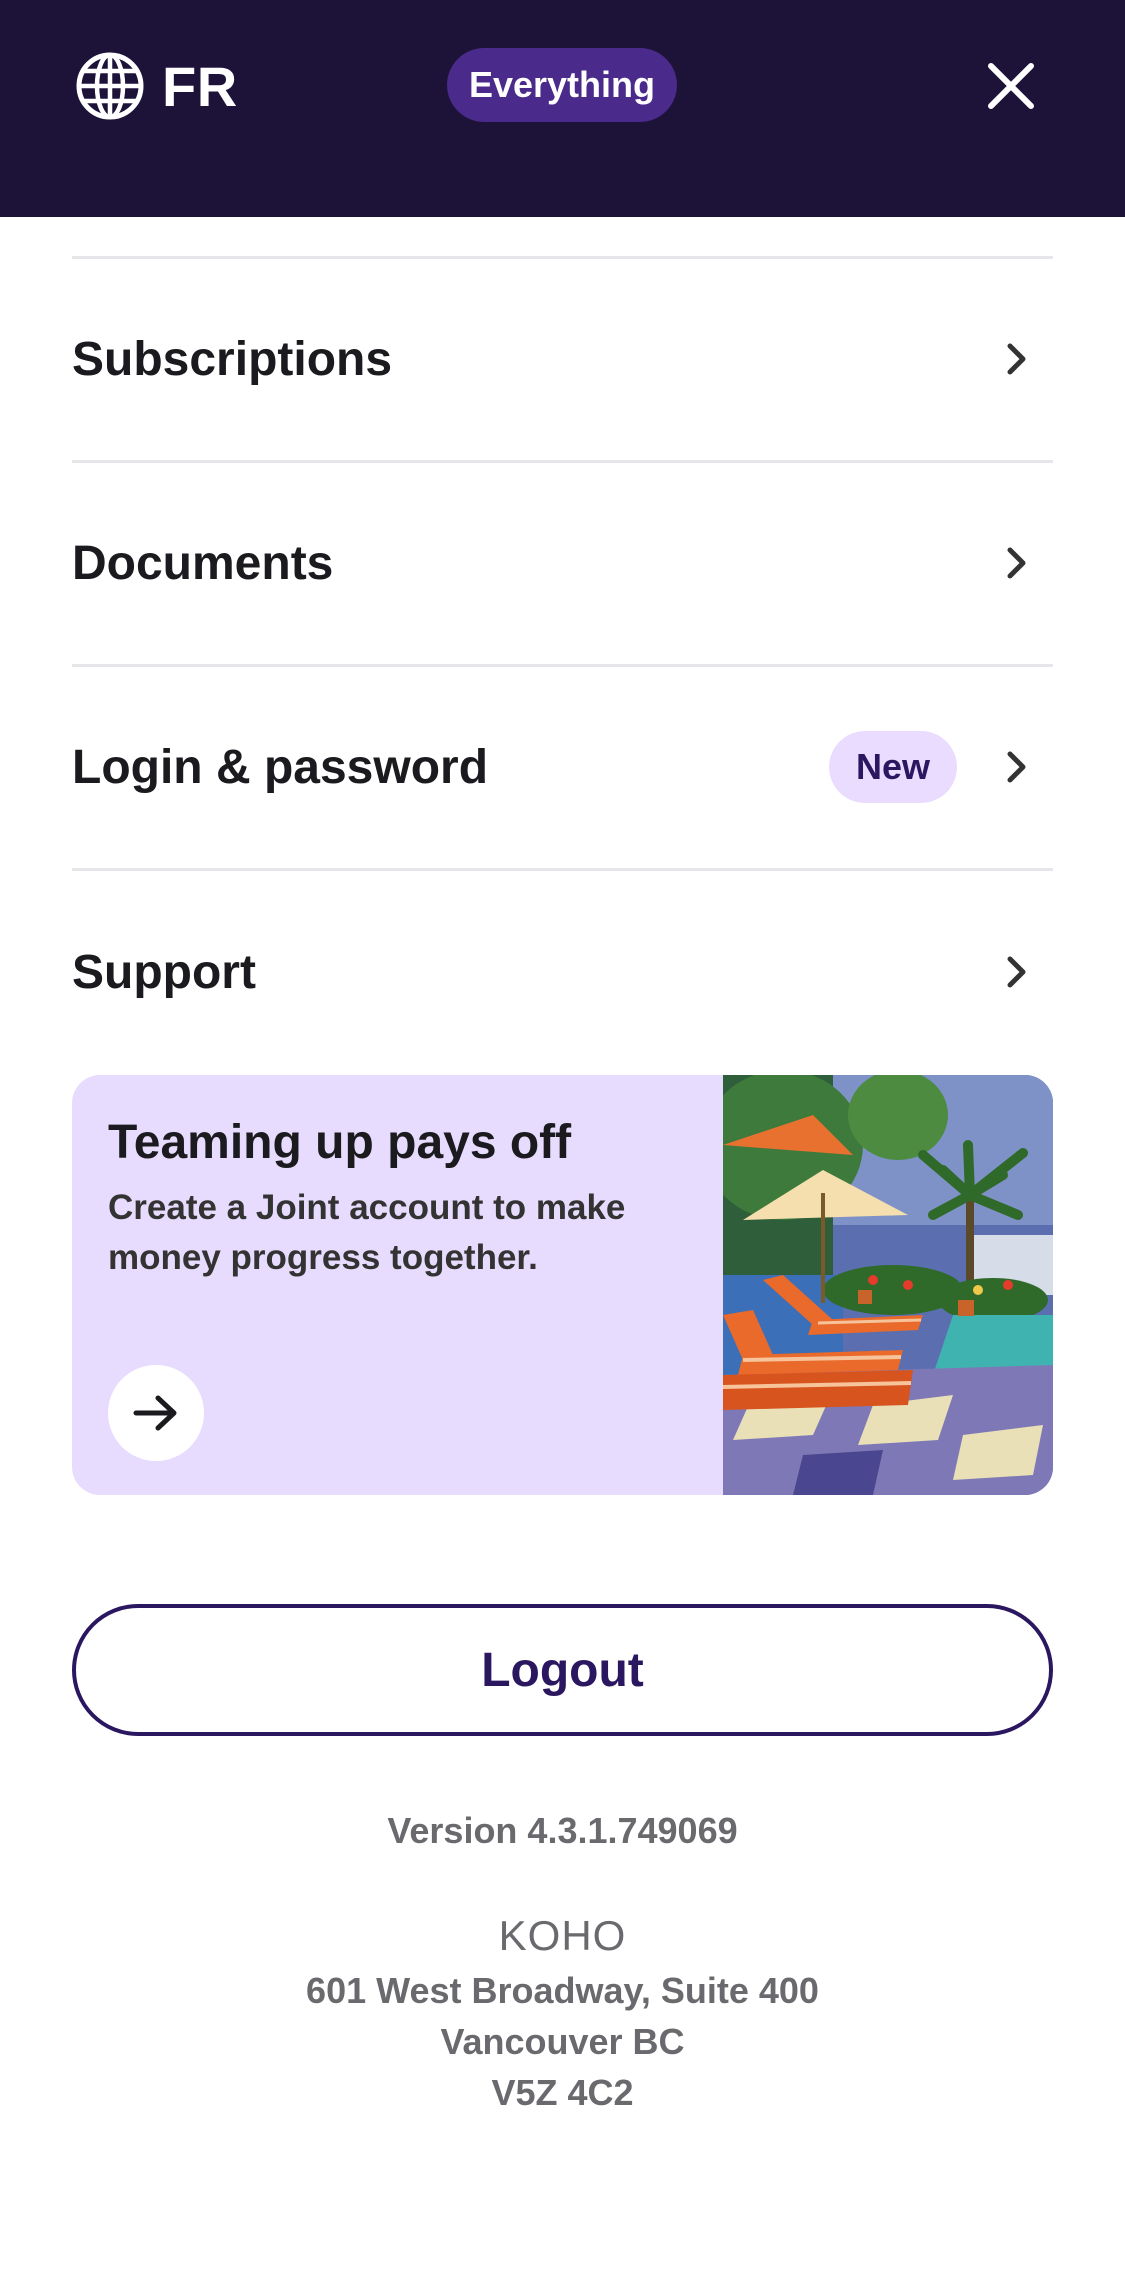 The height and width of the screenshot is (2284, 1125). What do you see at coordinates (893, 767) in the screenshot?
I see `new-badge: New` at bounding box center [893, 767].